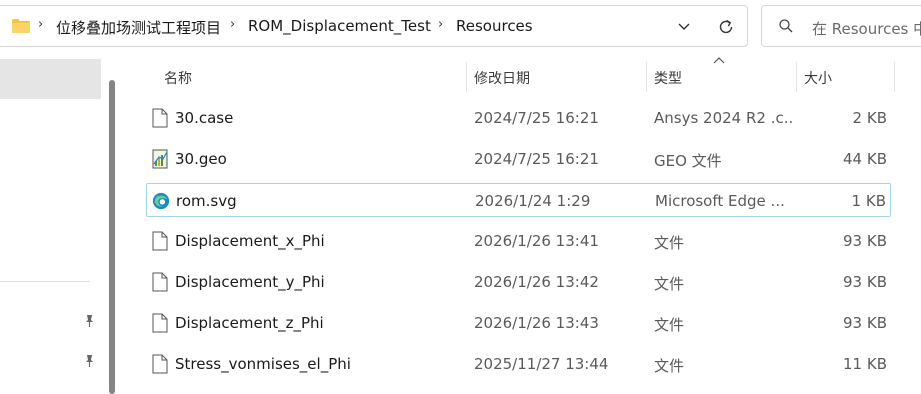 Image resolution: width=921 pixels, height=394 pixels. What do you see at coordinates (536, 282) in the screenshot?
I see `file-modified: 2026/1/26 13:42` at bounding box center [536, 282].